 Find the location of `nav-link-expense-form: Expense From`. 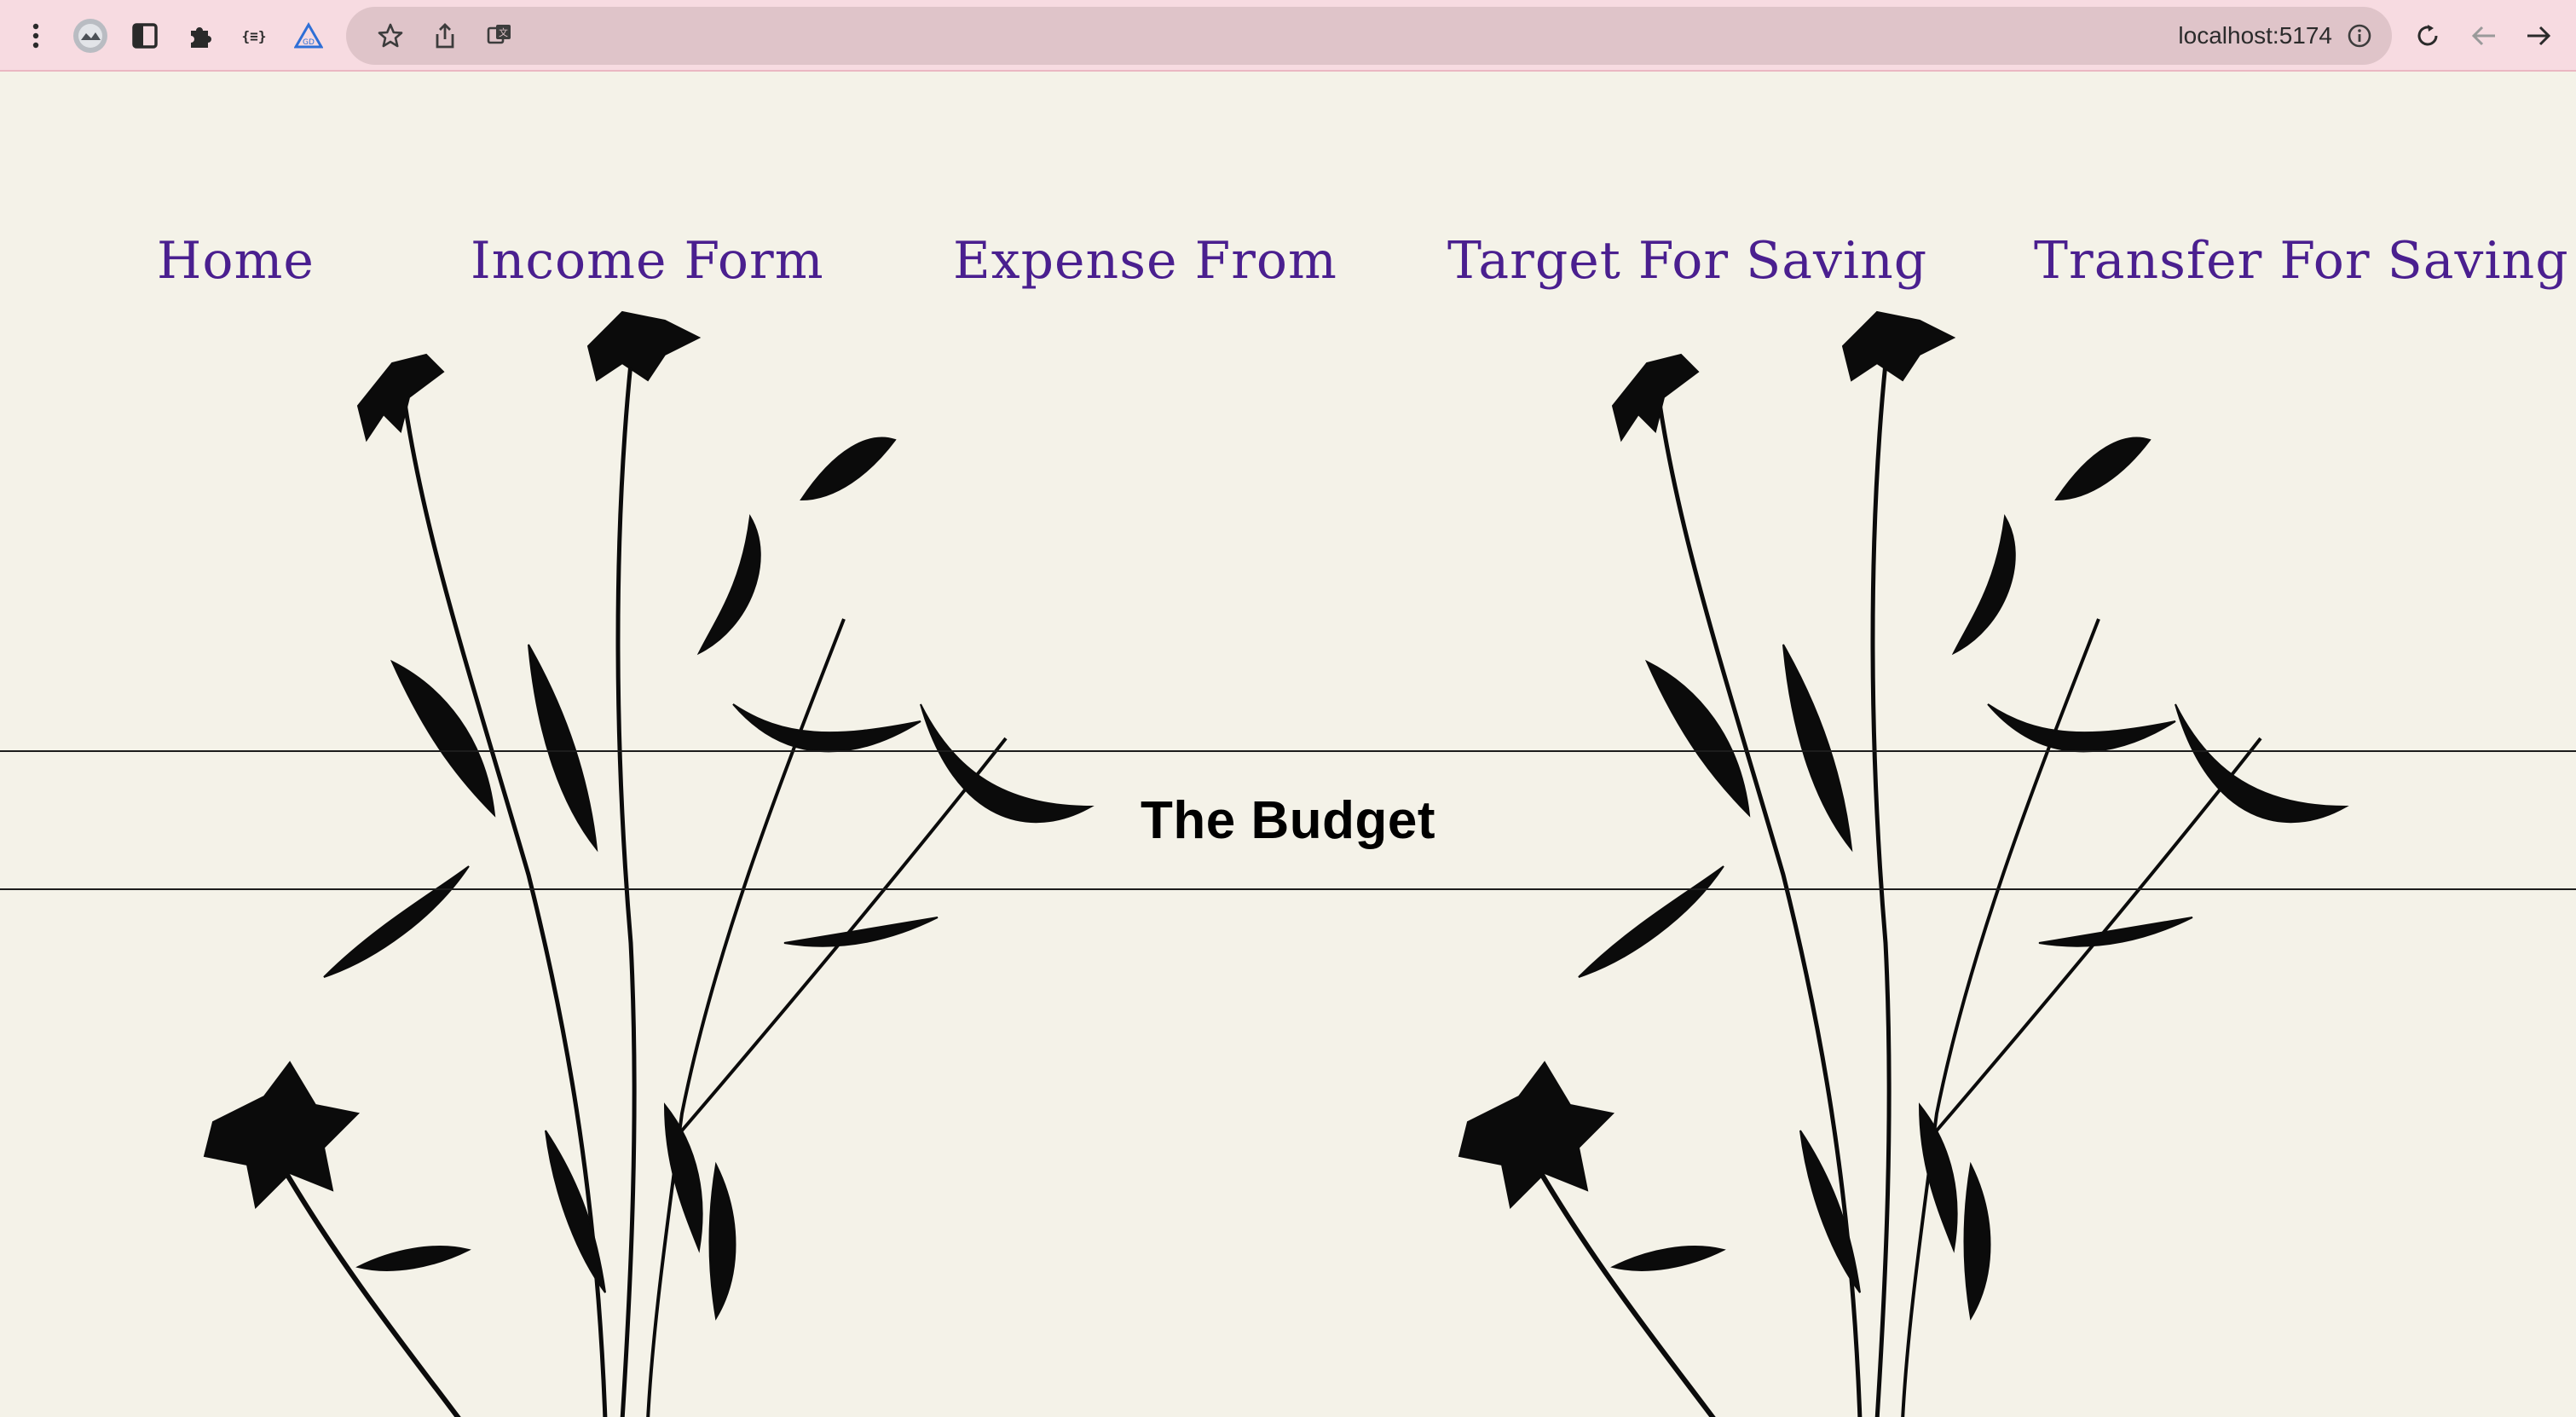

nav-link-expense-form: Expense From is located at coordinates (1145, 261).